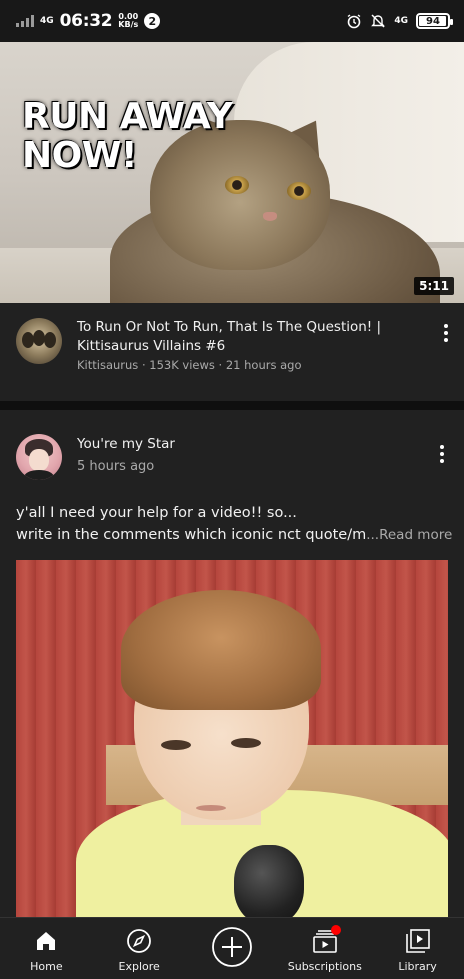 This screenshot has height=979, width=464. What do you see at coordinates (232, 21) in the screenshot?
I see `status-bar: 4G 06:32 0.00 KB/s 2 4G 94` at bounding box center [232, 21].